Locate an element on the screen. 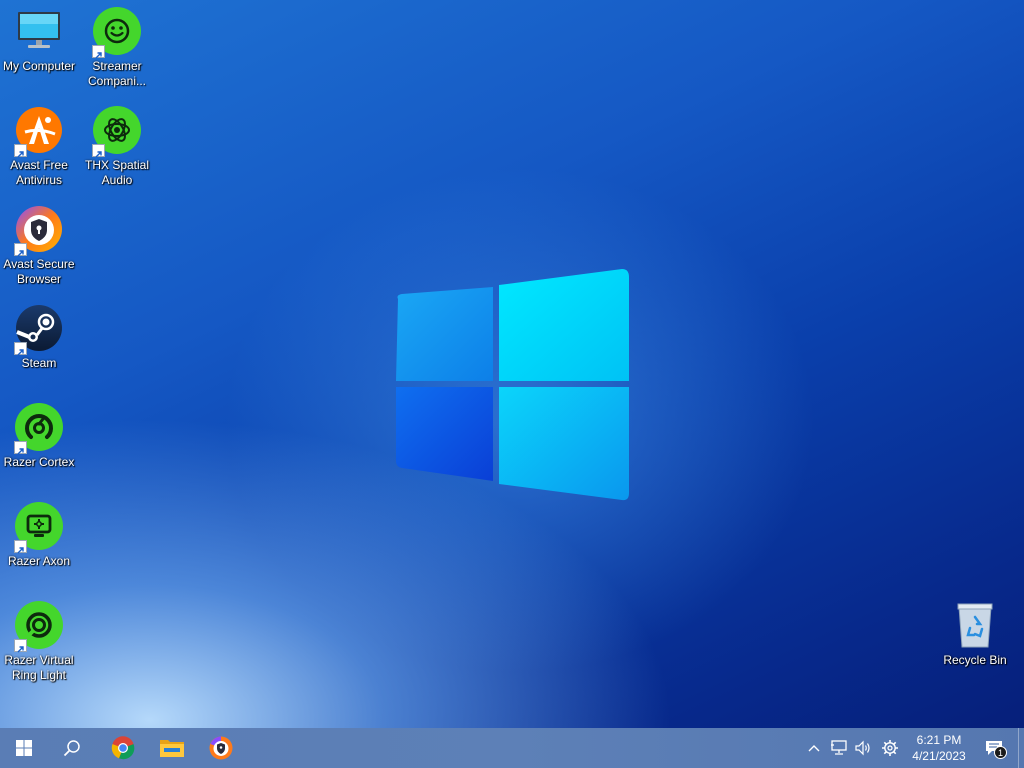 This screenshot has width=1024, height=768. desktop-icon-label: Avast Secure Browser is located at coordinates (39, 271).